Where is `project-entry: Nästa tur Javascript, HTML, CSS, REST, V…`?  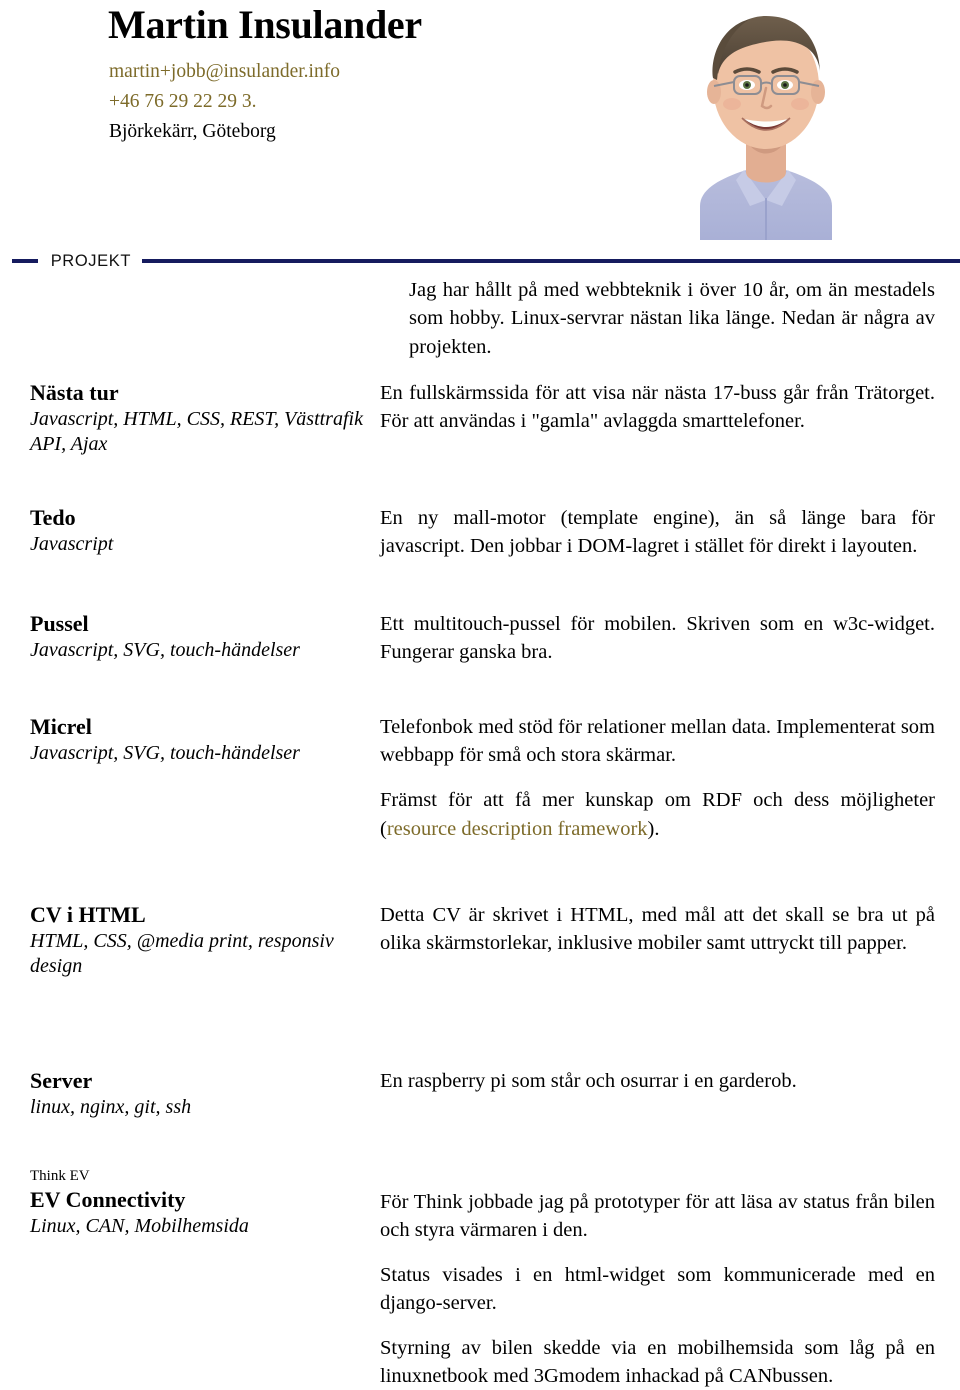 project-entry: Nästa tur Javascript, HTML, CSS, REST, V… is located at coordinates (480, 418).